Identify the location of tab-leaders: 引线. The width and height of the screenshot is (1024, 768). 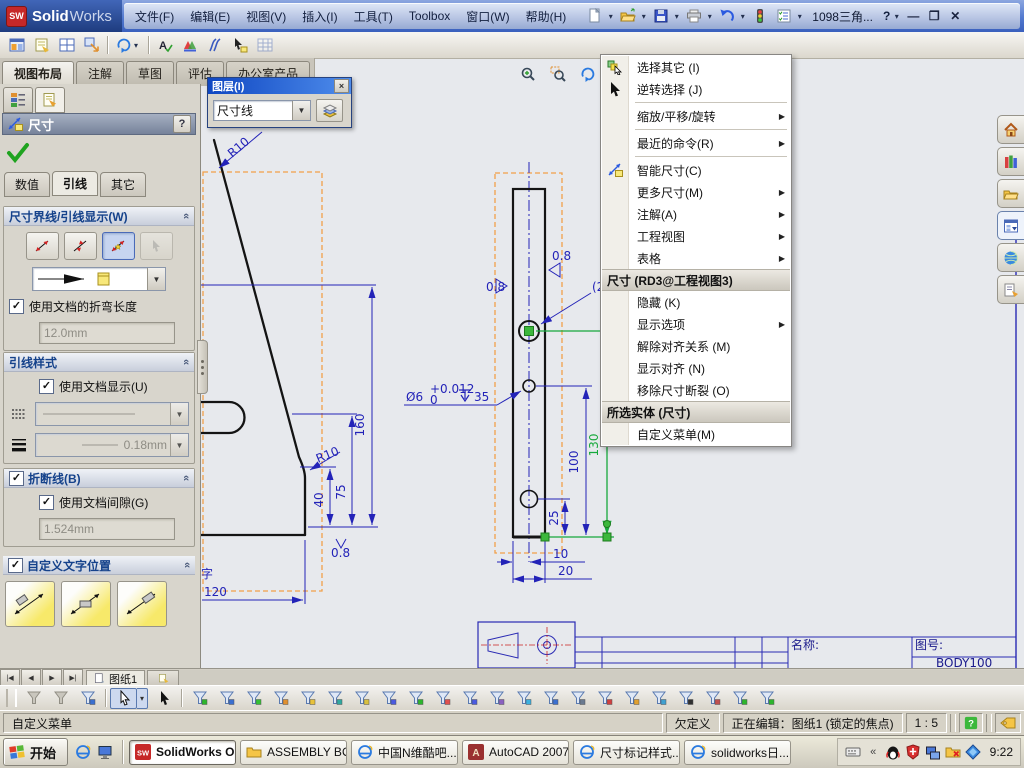
(75, 183).